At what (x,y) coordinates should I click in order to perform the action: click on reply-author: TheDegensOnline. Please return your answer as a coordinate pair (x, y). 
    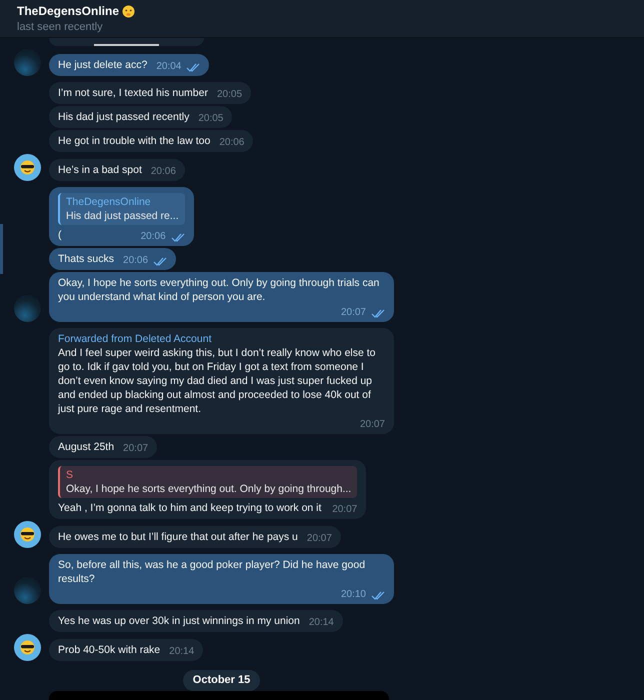
    Looking at the image, I should click on (109, 202).